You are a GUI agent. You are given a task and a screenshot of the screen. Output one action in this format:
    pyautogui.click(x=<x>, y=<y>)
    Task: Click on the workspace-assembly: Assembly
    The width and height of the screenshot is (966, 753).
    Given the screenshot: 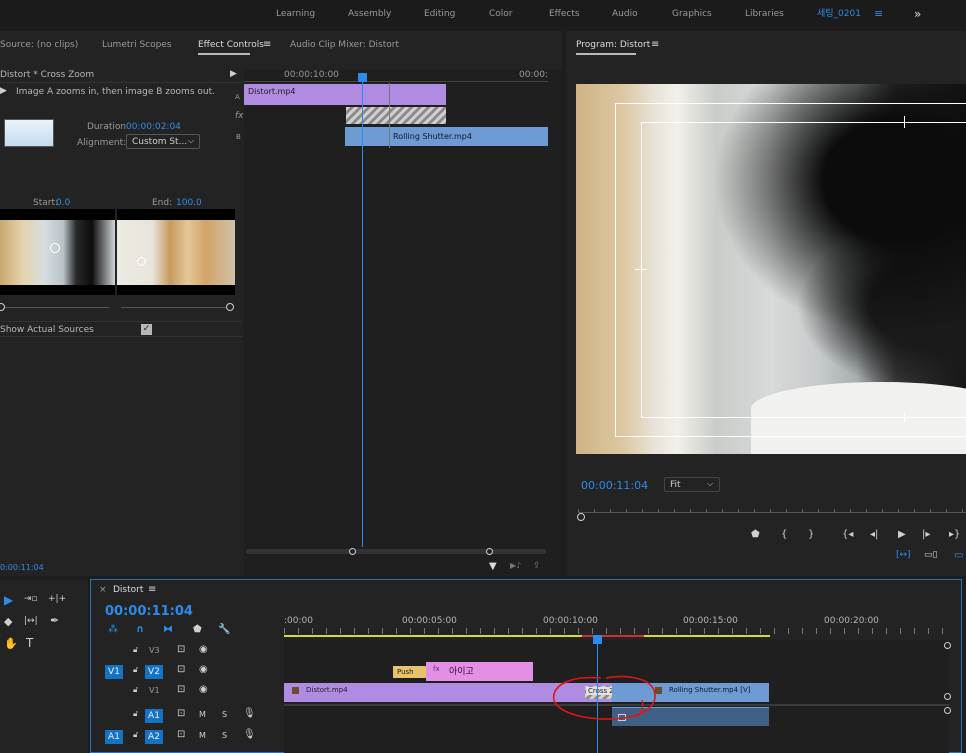 What is the action you would take?
    pyautogui.click(x=369, y=14)
    